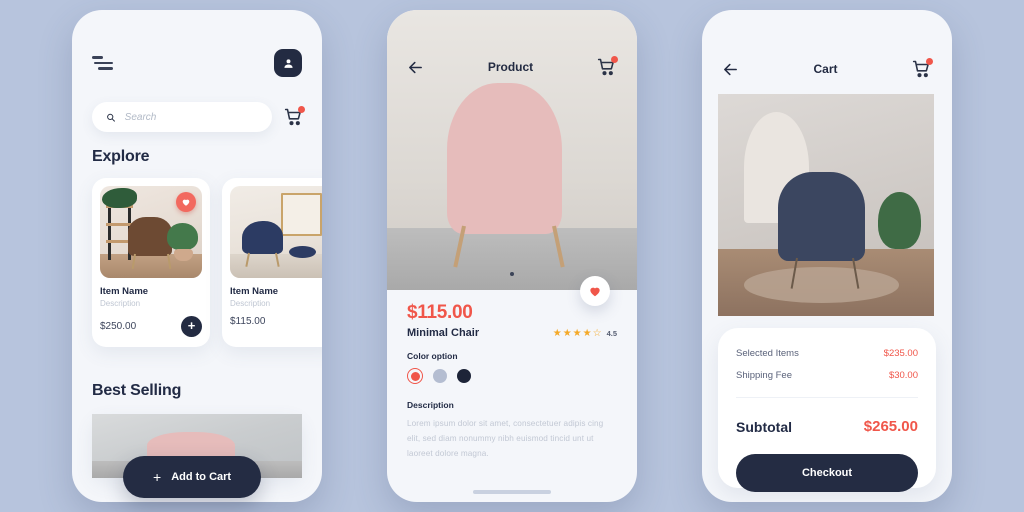 Image resolution: width=1024 pixels, height=512 pixels. Describe the element at coordinates (827, 397) in the screenshot. I see `divider` at that location.